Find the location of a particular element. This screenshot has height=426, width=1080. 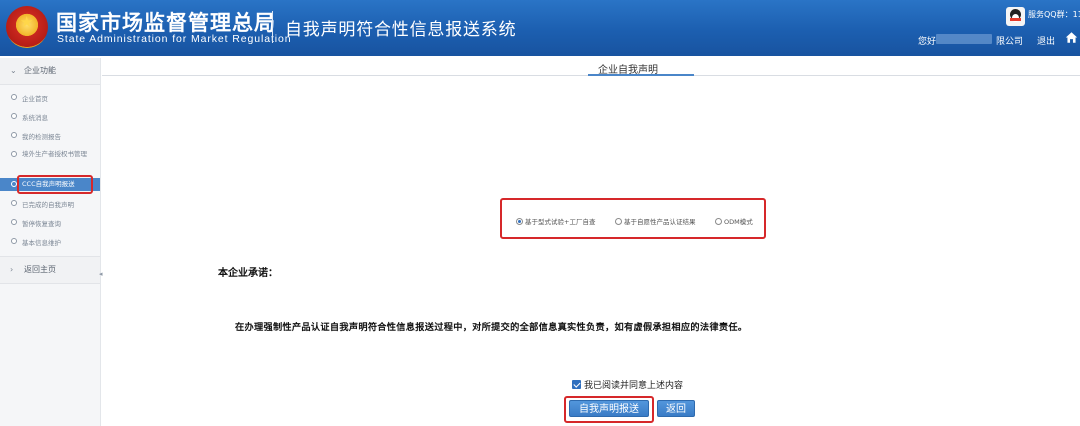

chevron-right-icon: › is located at coordinates (12, 269).